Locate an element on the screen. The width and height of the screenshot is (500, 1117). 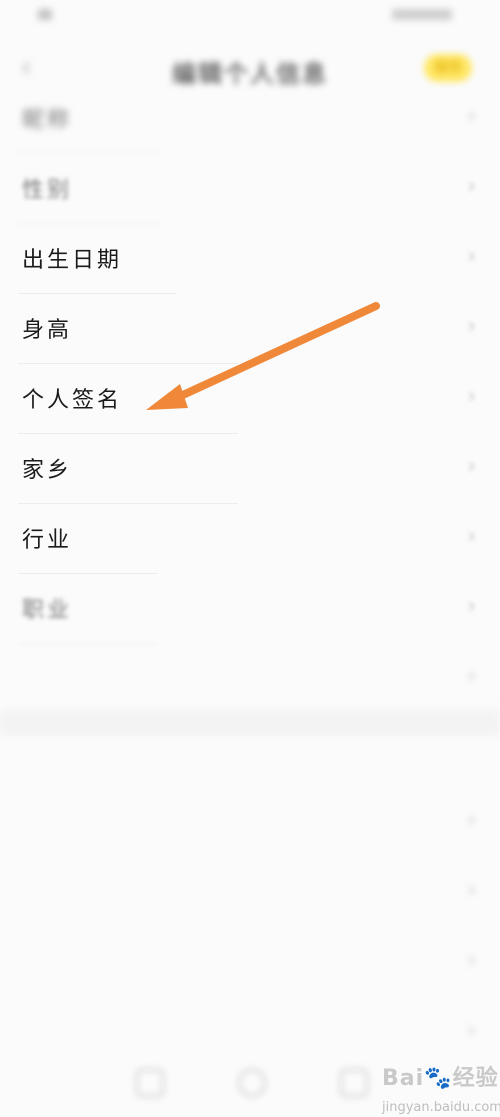
status-right is located at coordinates (425, 14).